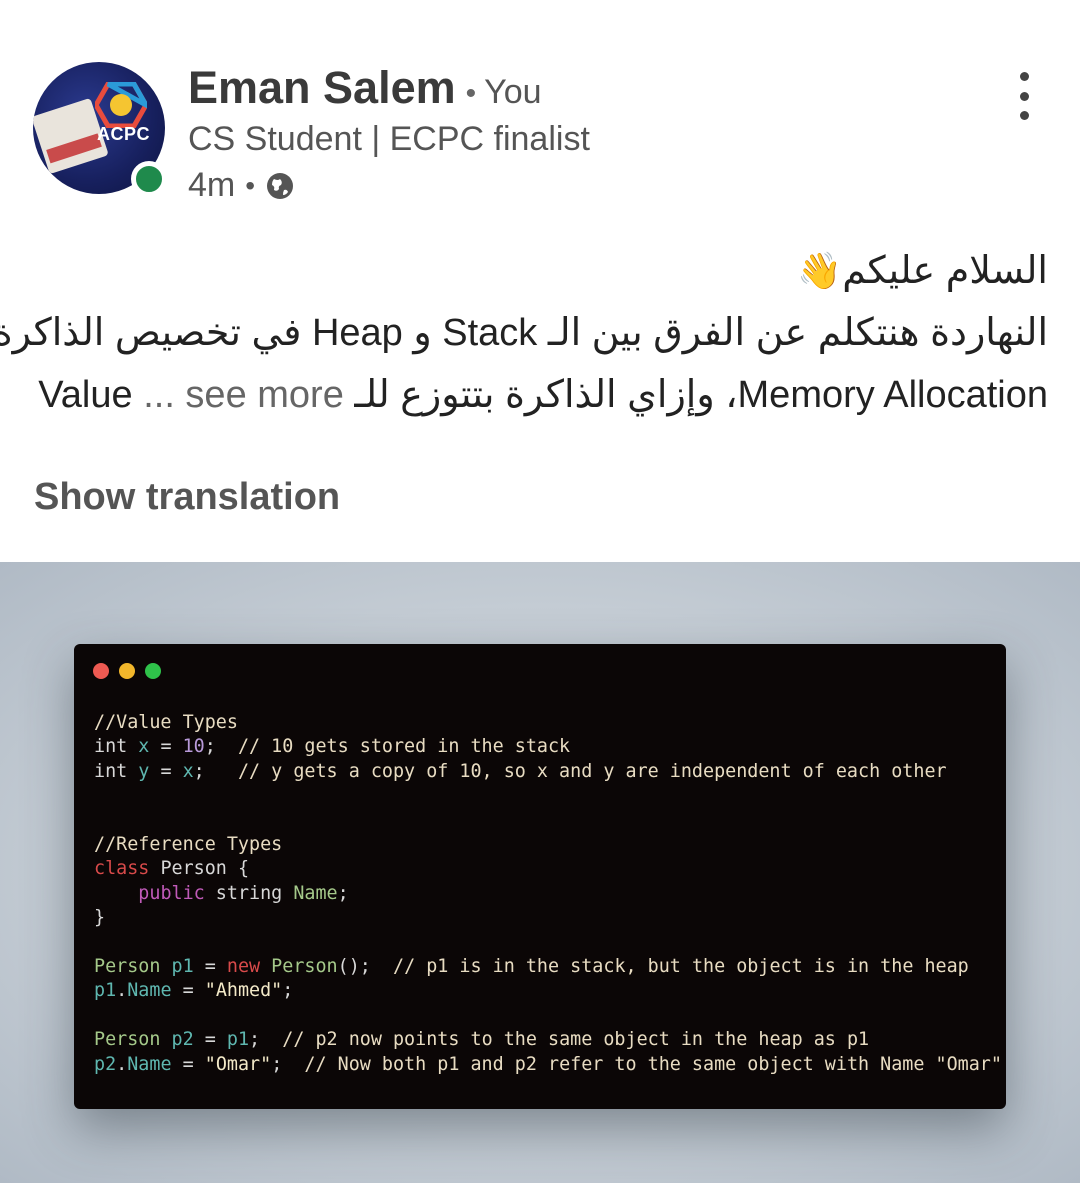  What do you see at coordinates (124, 134) in the screenshot?
I see `avatar-logo-text: ACPC` at bounding box center [124, 134].